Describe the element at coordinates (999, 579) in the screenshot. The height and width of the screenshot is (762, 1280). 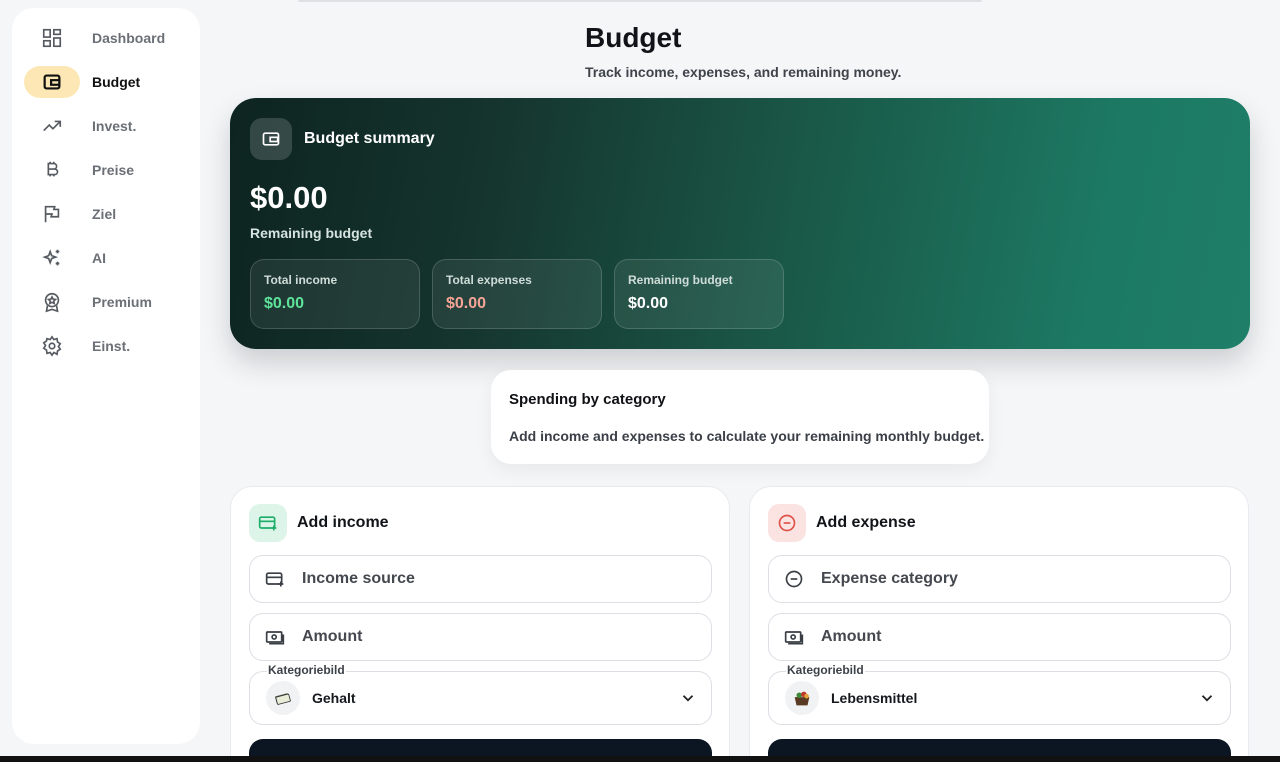
I see `expense-category-input: Expense category` at that location.